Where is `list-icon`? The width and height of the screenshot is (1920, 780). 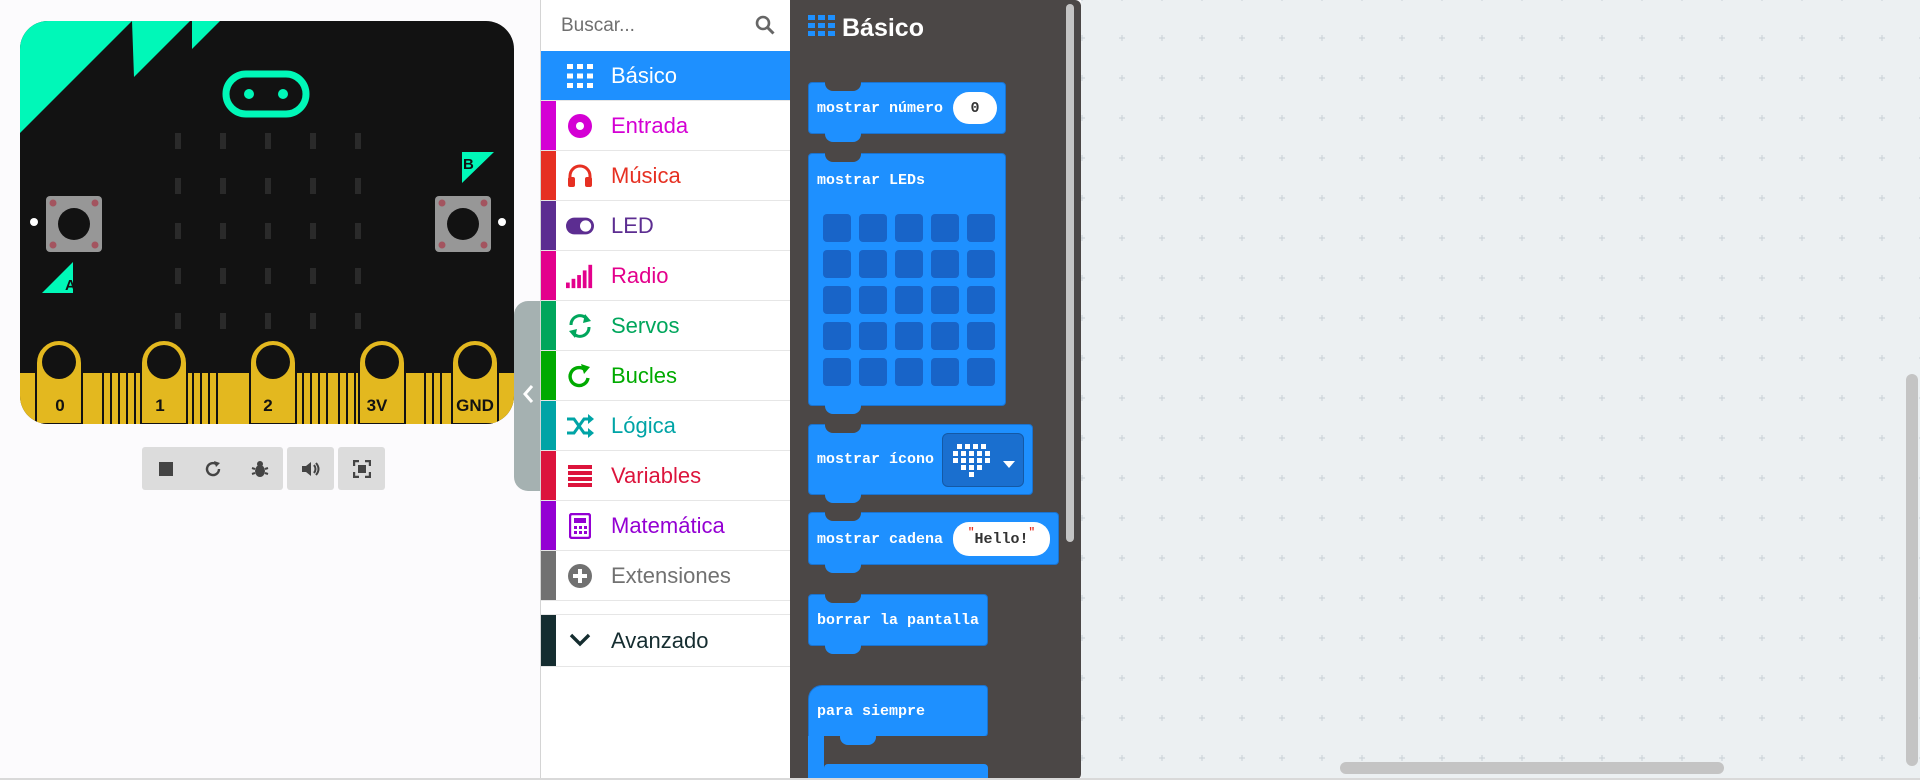
list-icon is located at coordinates (580, 476).